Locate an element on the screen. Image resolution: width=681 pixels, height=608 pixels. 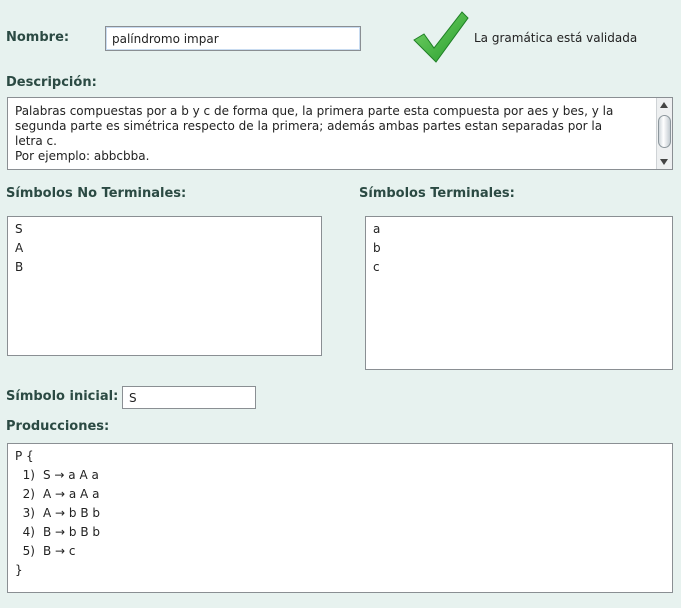
production-rule: B → b B b is located at coordinates (72, 532).